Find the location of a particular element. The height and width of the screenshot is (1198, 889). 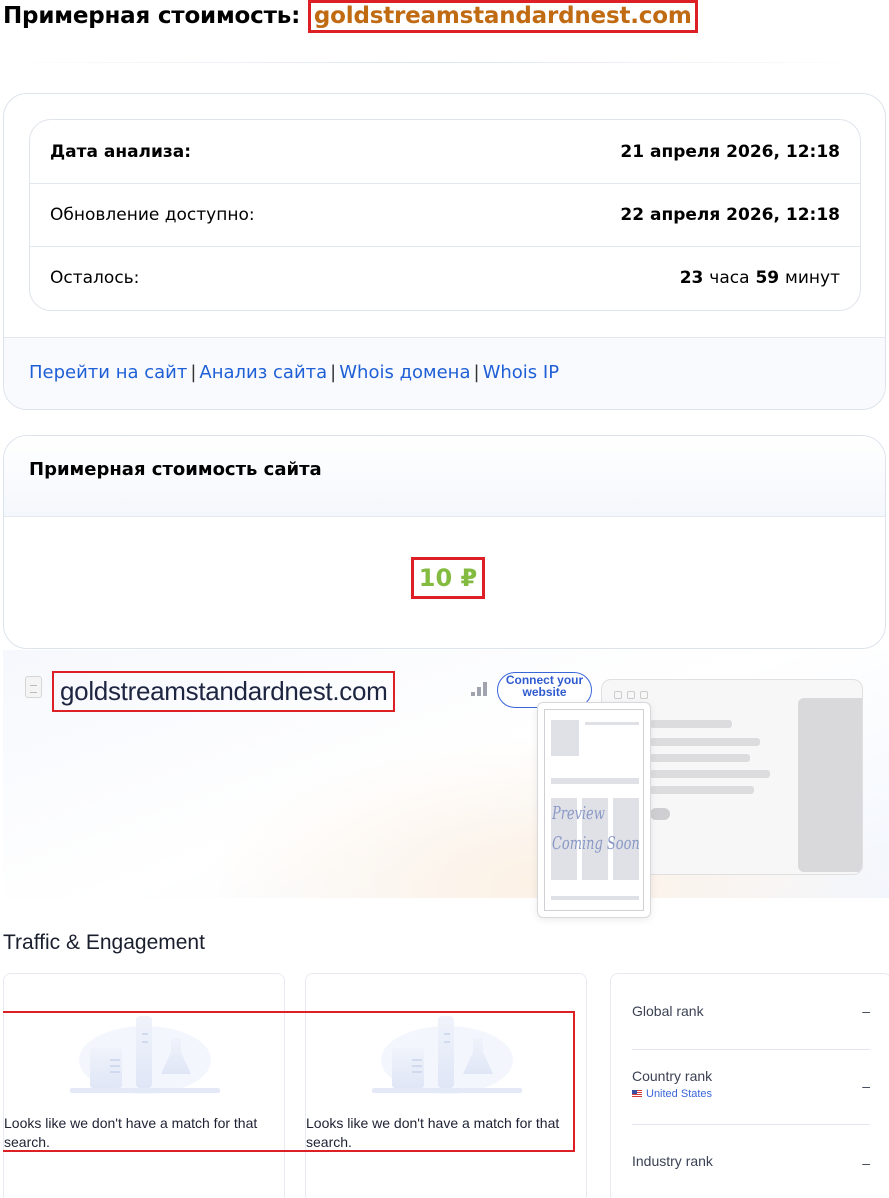

whois-domain-link: Whois домена is located at coordinates (404, 372).